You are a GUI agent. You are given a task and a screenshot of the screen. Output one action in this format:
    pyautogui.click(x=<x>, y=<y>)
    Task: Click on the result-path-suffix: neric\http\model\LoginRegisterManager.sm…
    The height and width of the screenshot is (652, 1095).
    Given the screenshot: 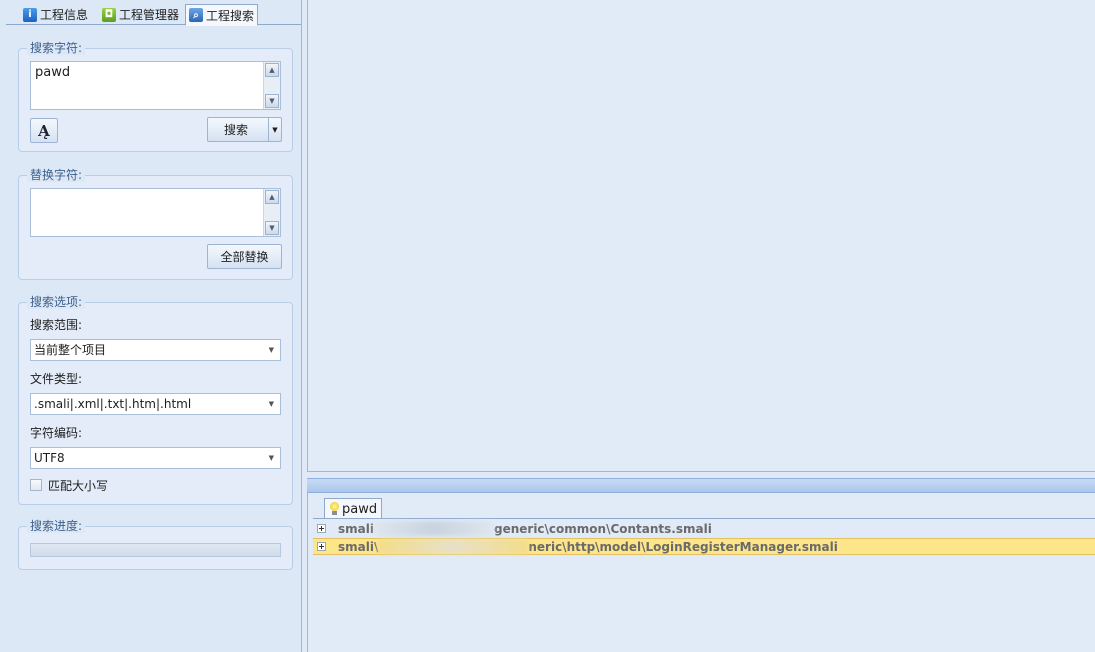 What is the action you would take?
    pyautogui.click(x=683, y=546)
    